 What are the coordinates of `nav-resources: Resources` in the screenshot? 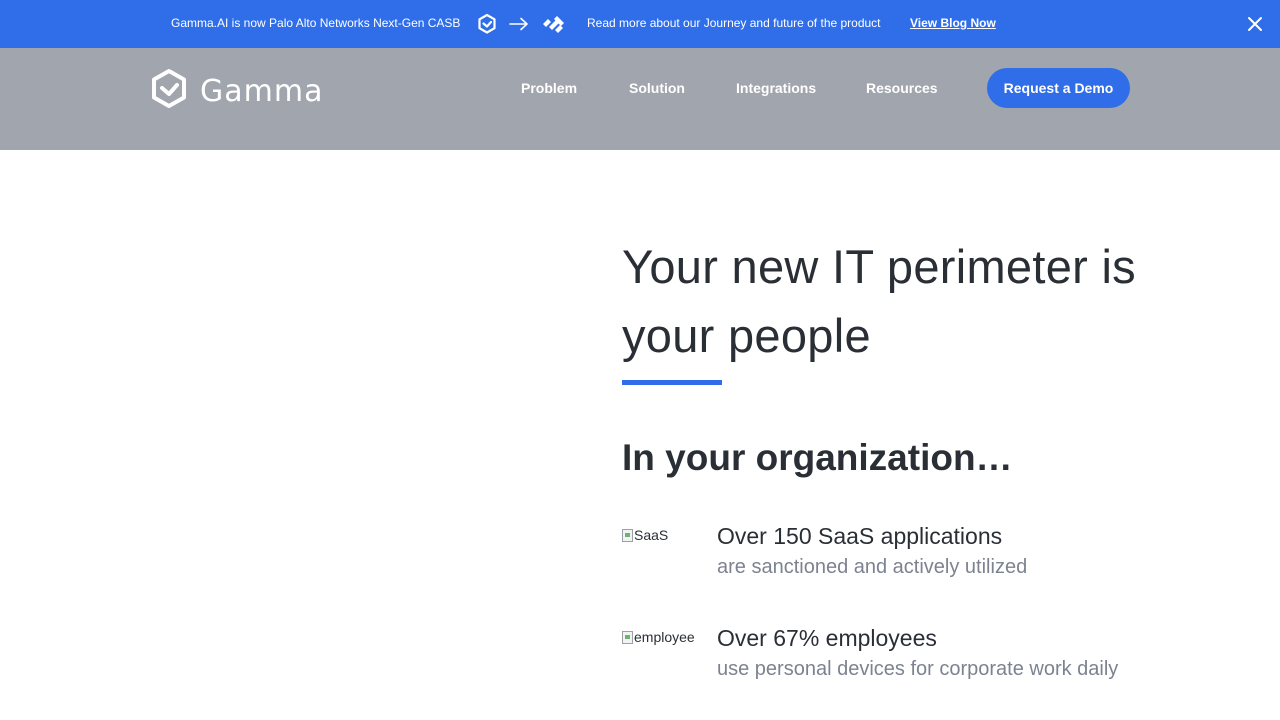 It's located at (902, 88).